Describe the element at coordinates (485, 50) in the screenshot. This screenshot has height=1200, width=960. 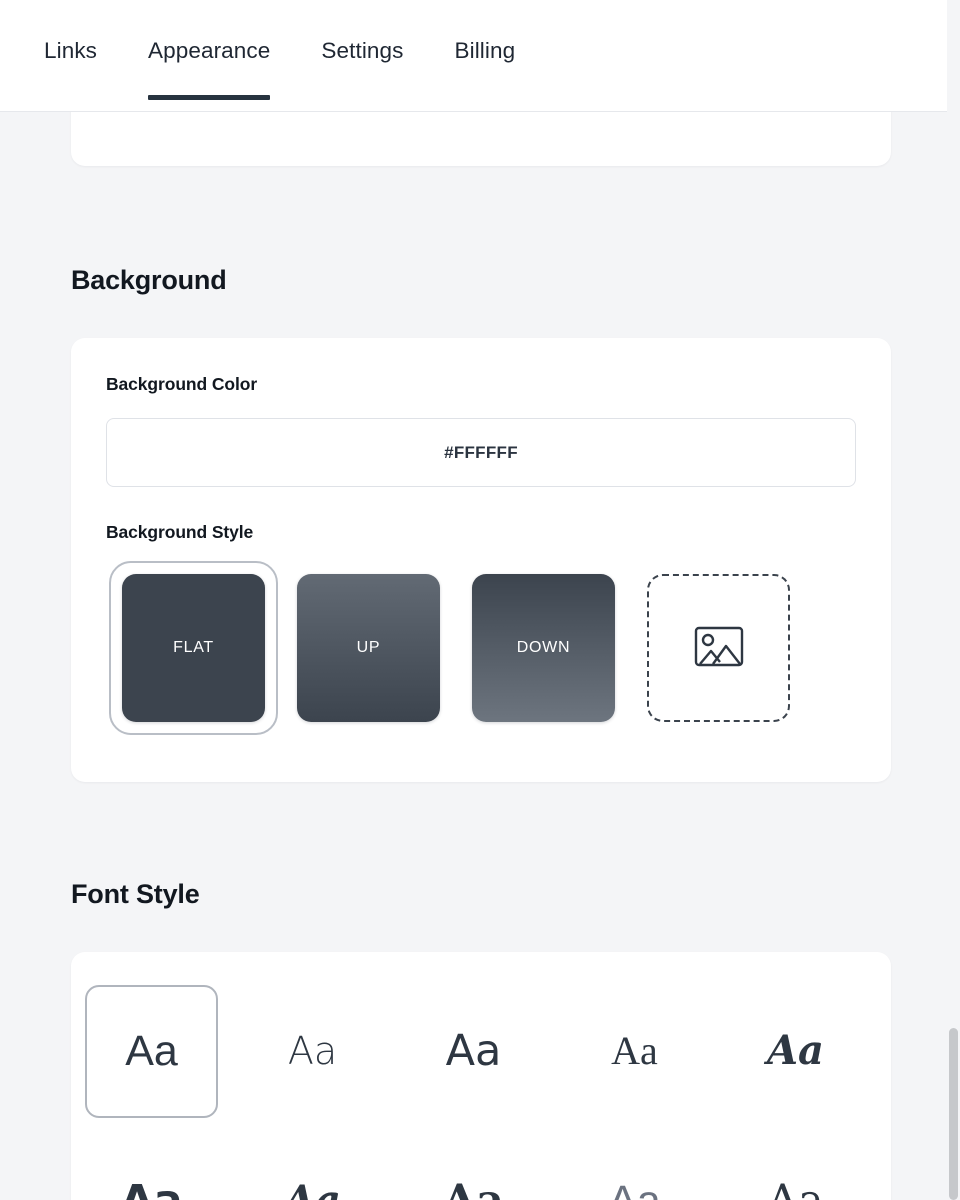
I see `tab-billing-label: Billing` at that location.